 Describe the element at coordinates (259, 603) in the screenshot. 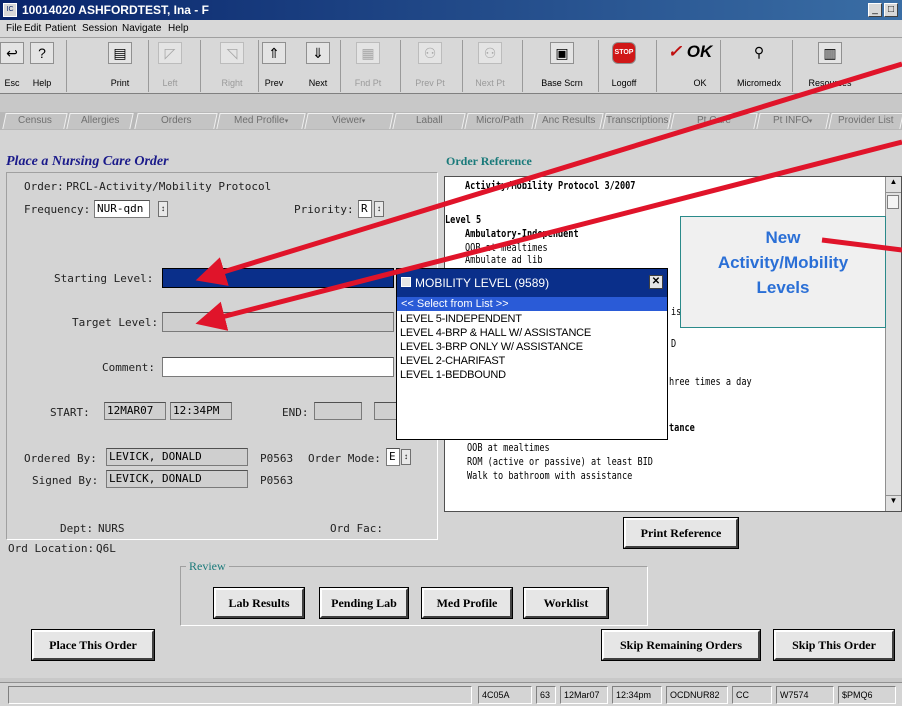

I see `lab-results-button: Lab Results` at that location.